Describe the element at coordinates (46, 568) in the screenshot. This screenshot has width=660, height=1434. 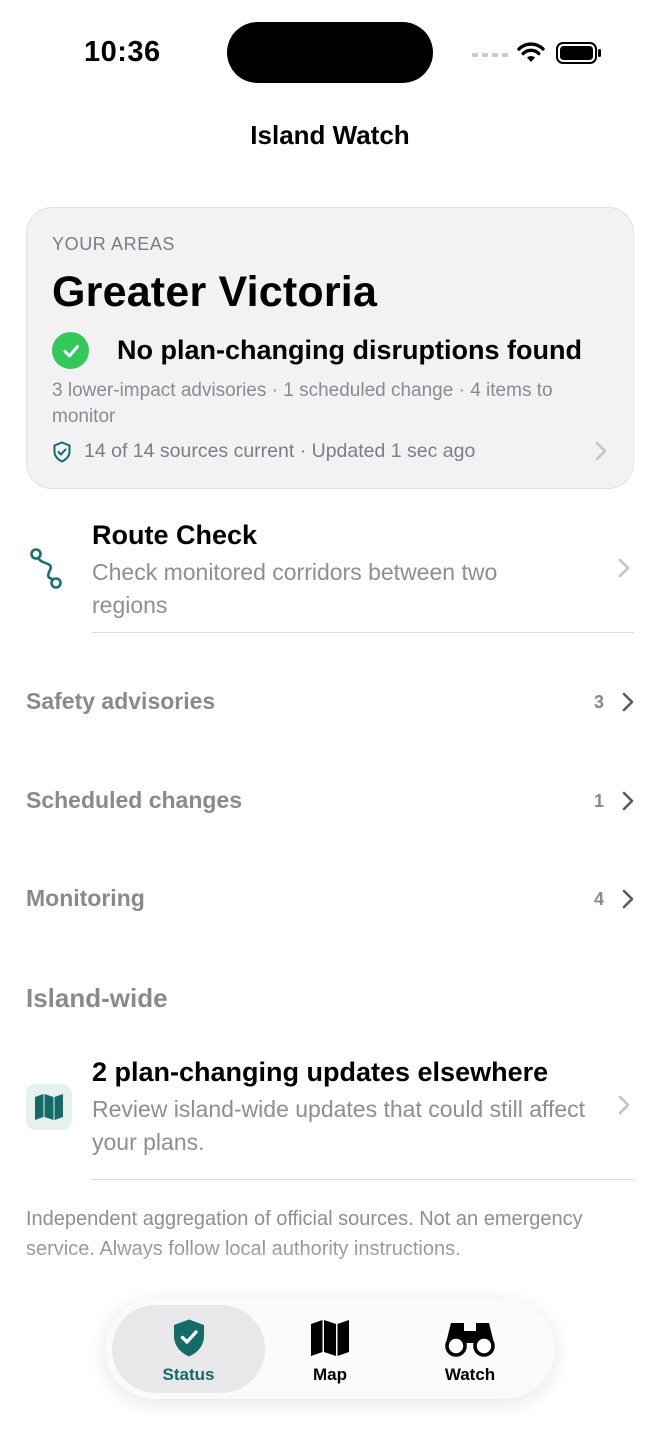
I see `route-icon` at that location.